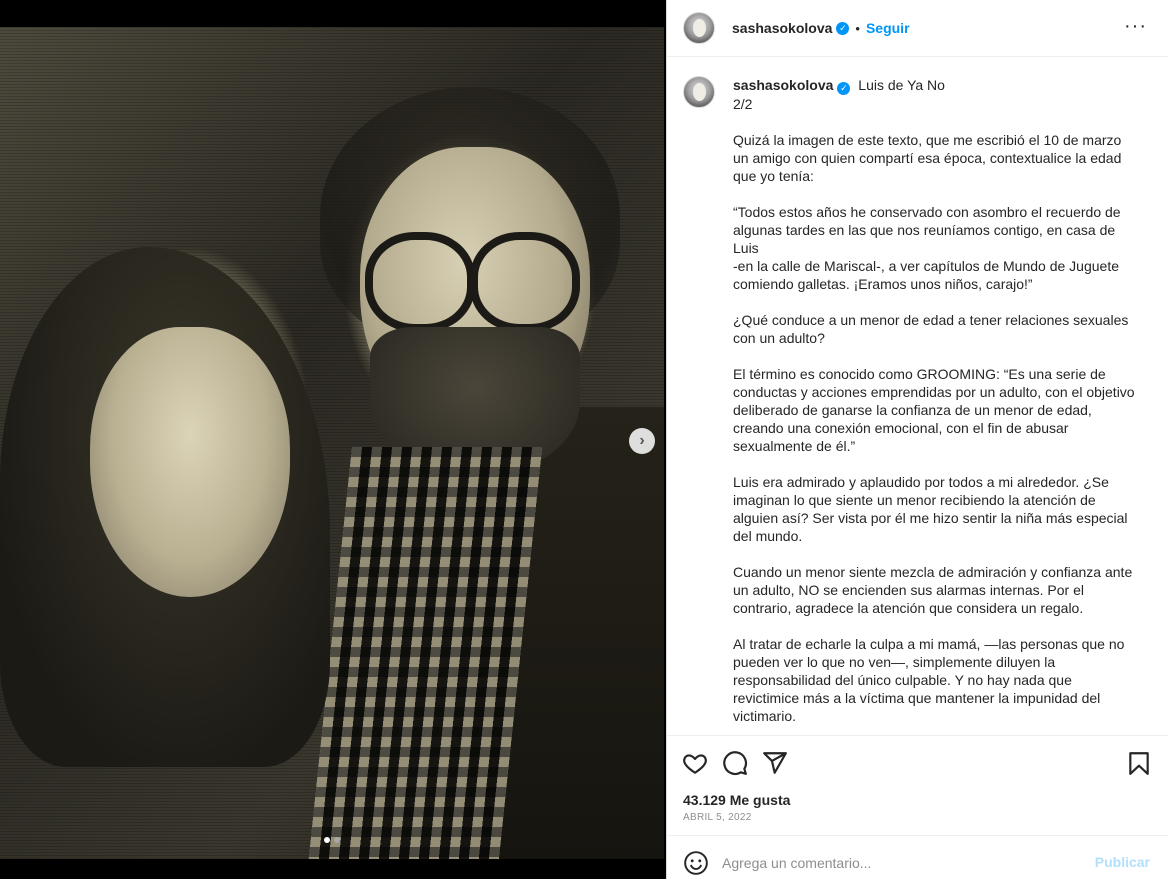  Describe the element at coordinates (717, 817) in the screenshot. I see `post-date: ABRIL 5, 2022` at that location.